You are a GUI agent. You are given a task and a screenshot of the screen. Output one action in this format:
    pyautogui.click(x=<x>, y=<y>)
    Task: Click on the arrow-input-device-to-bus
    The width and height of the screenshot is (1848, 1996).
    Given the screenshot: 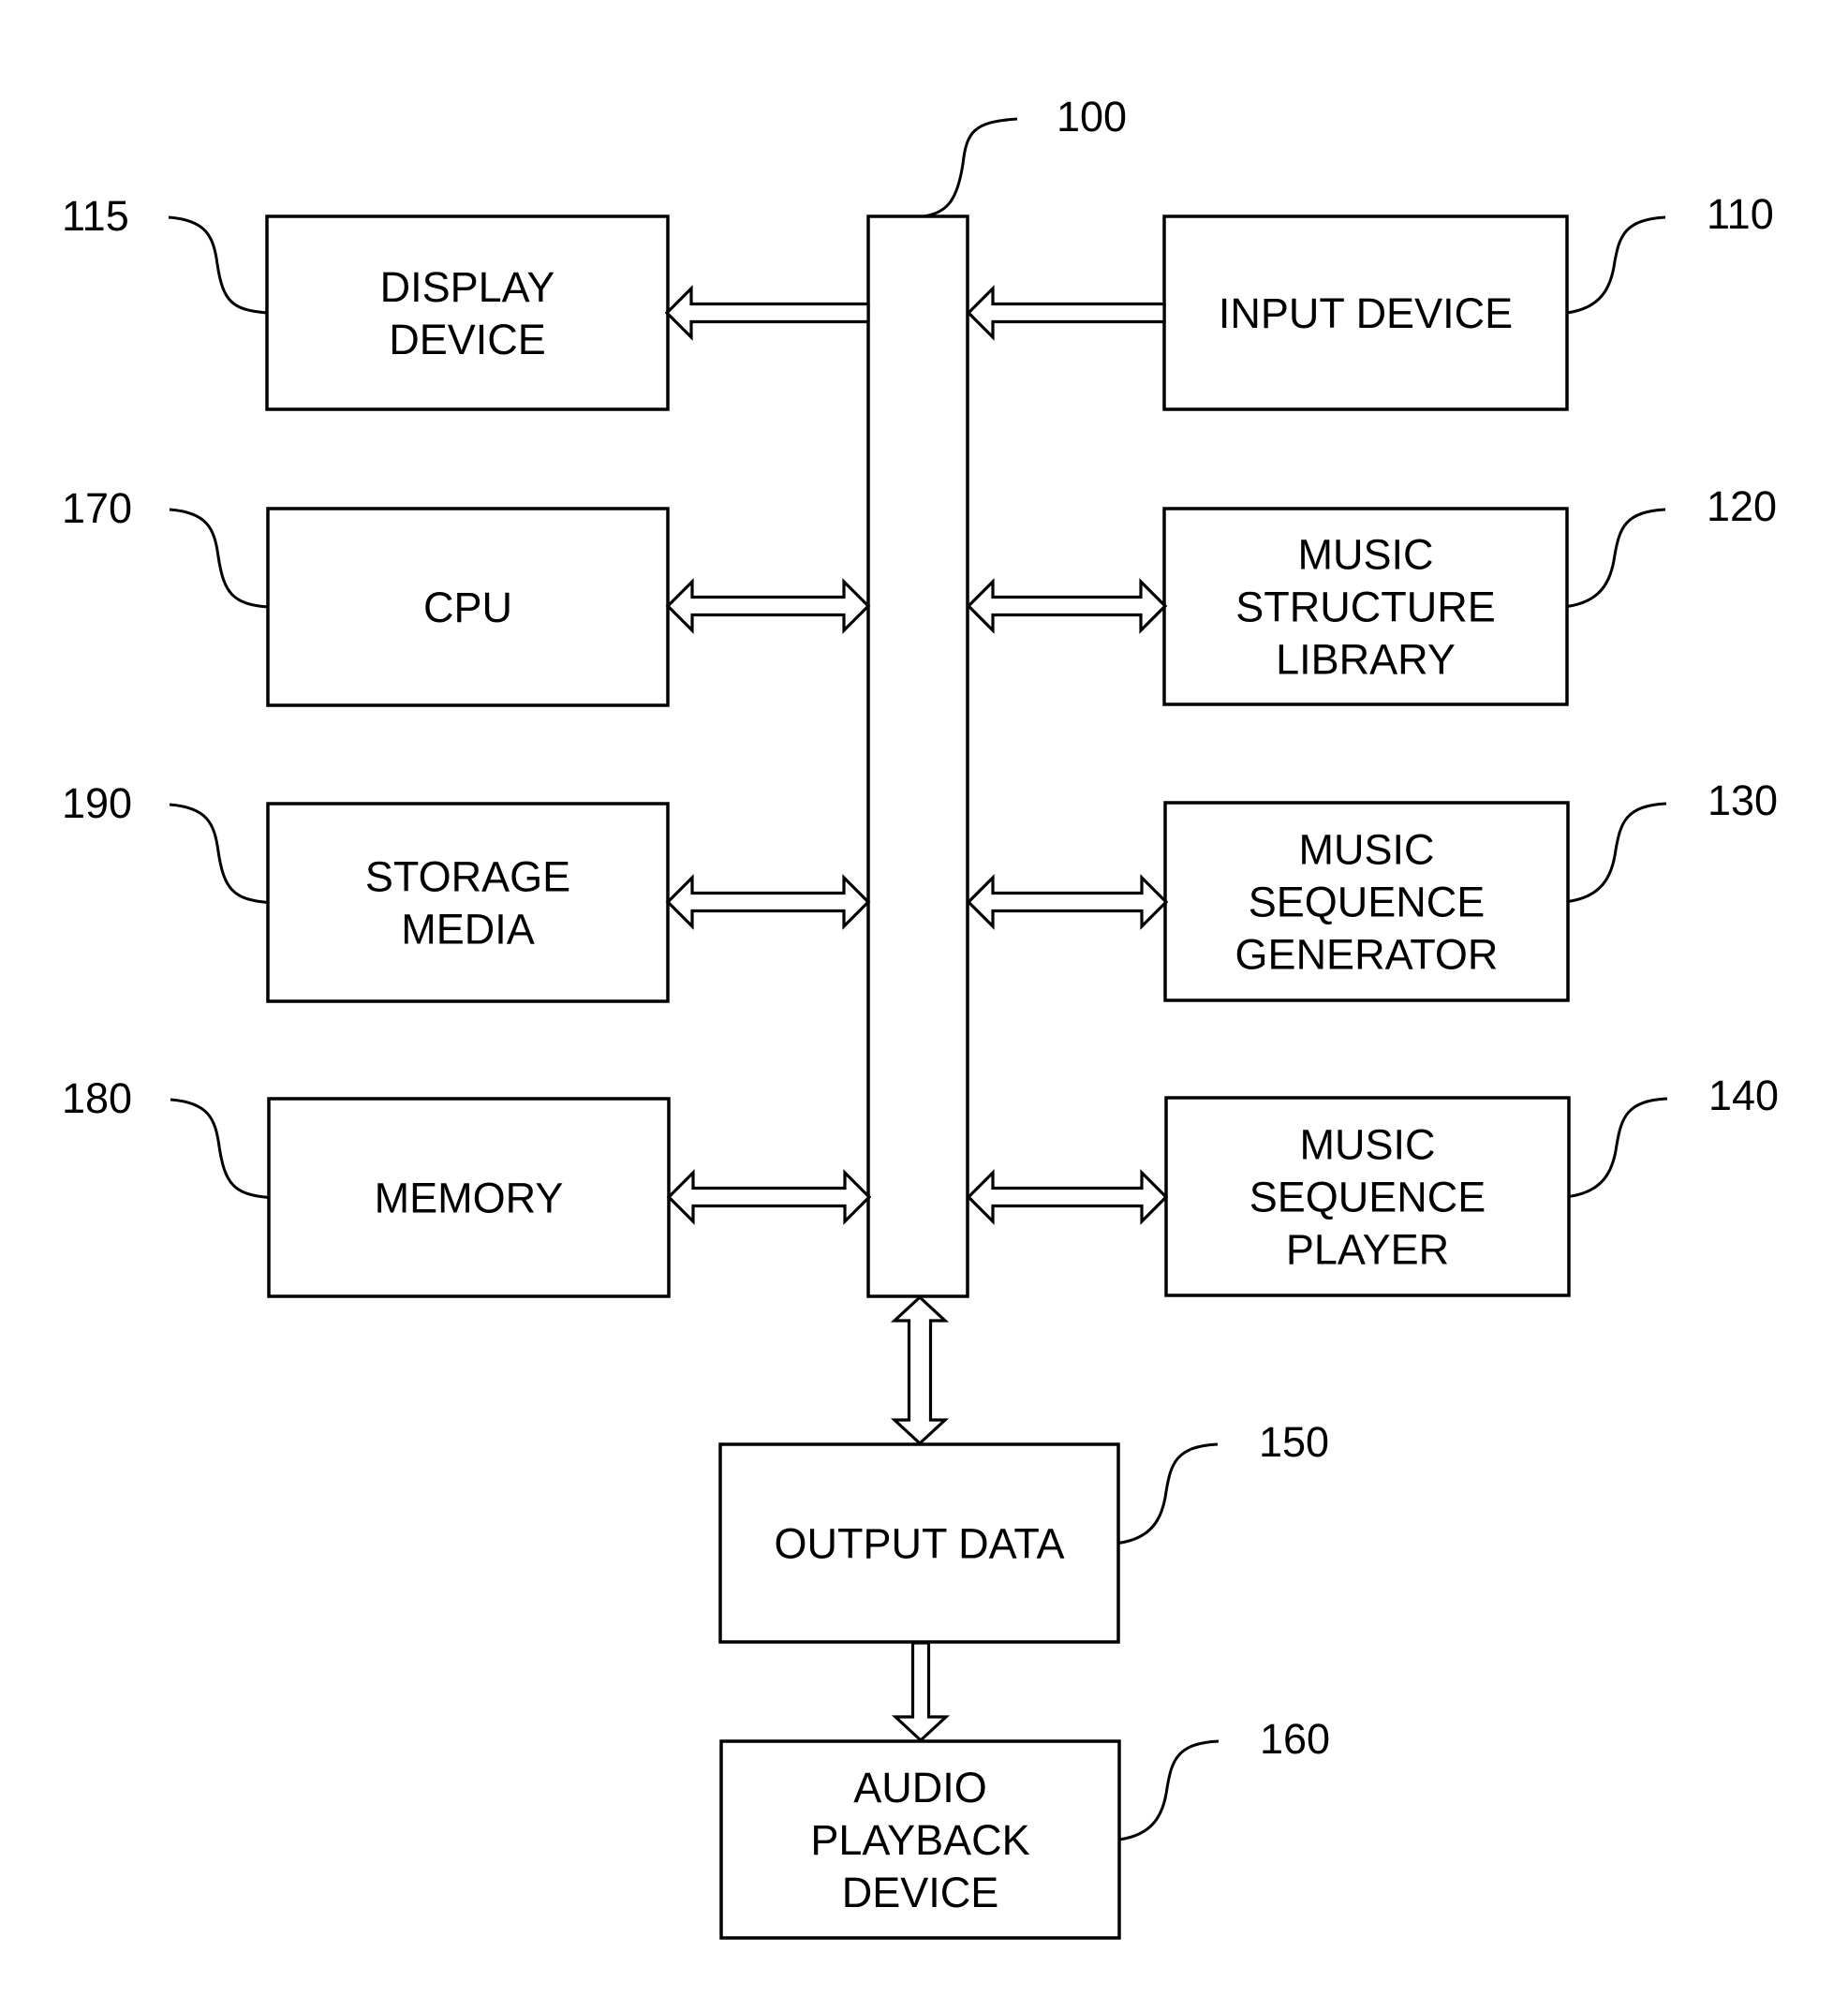 What is the action you would take?
    pyautogui.click(x=1066, y=313)
    